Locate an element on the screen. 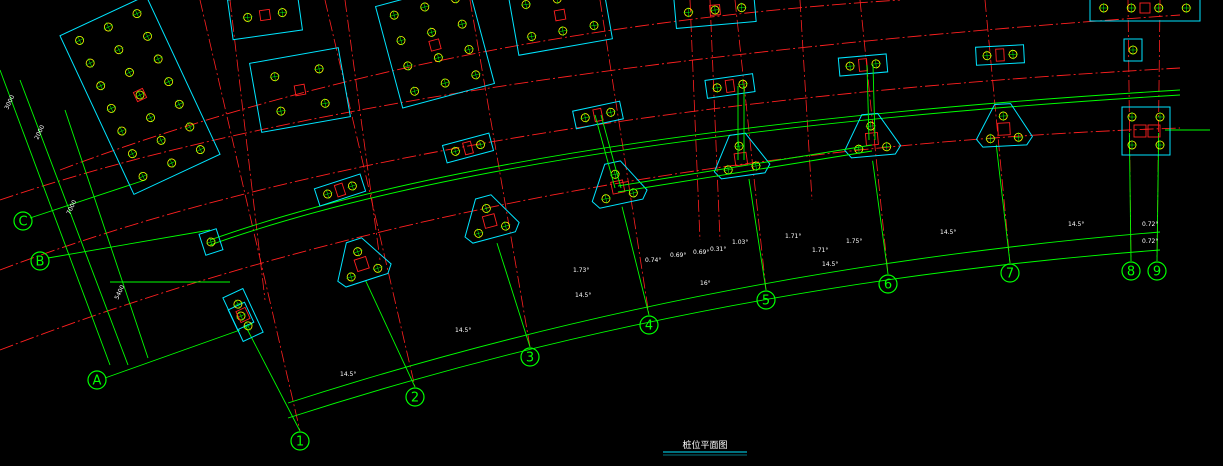 This screenshot has width=1223, height=466. axis-bubble-label: 3 is located at coordinates (530, 358).